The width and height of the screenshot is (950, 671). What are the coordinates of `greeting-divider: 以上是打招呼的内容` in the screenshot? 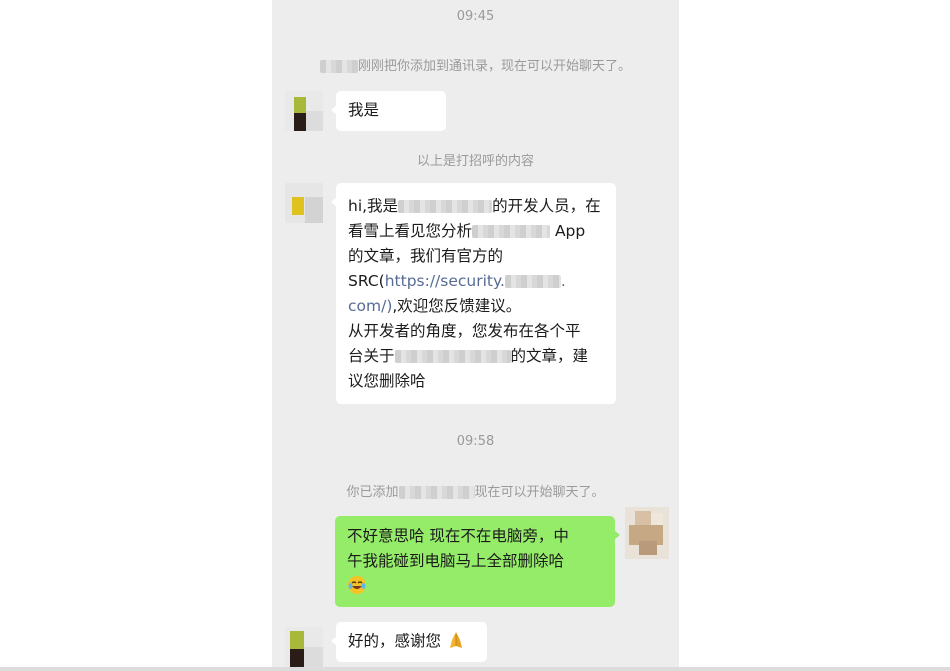 It's located at (475, 161).